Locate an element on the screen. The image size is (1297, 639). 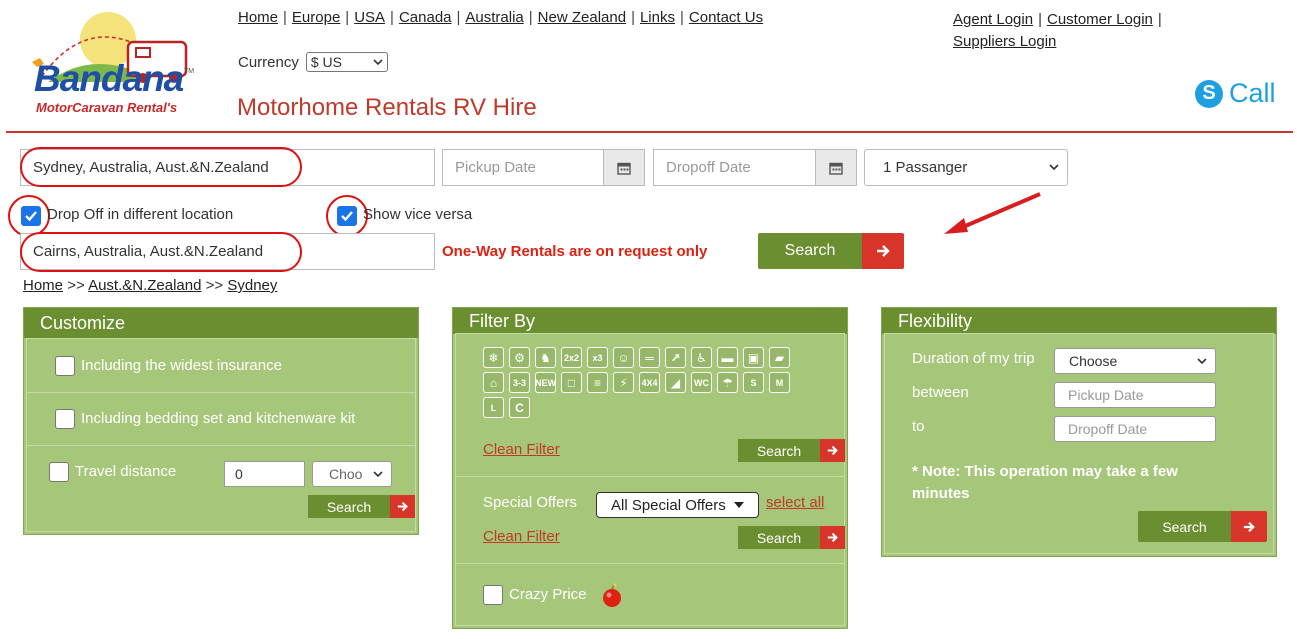
customize-title: Customize is located at coordinates (221, 323).